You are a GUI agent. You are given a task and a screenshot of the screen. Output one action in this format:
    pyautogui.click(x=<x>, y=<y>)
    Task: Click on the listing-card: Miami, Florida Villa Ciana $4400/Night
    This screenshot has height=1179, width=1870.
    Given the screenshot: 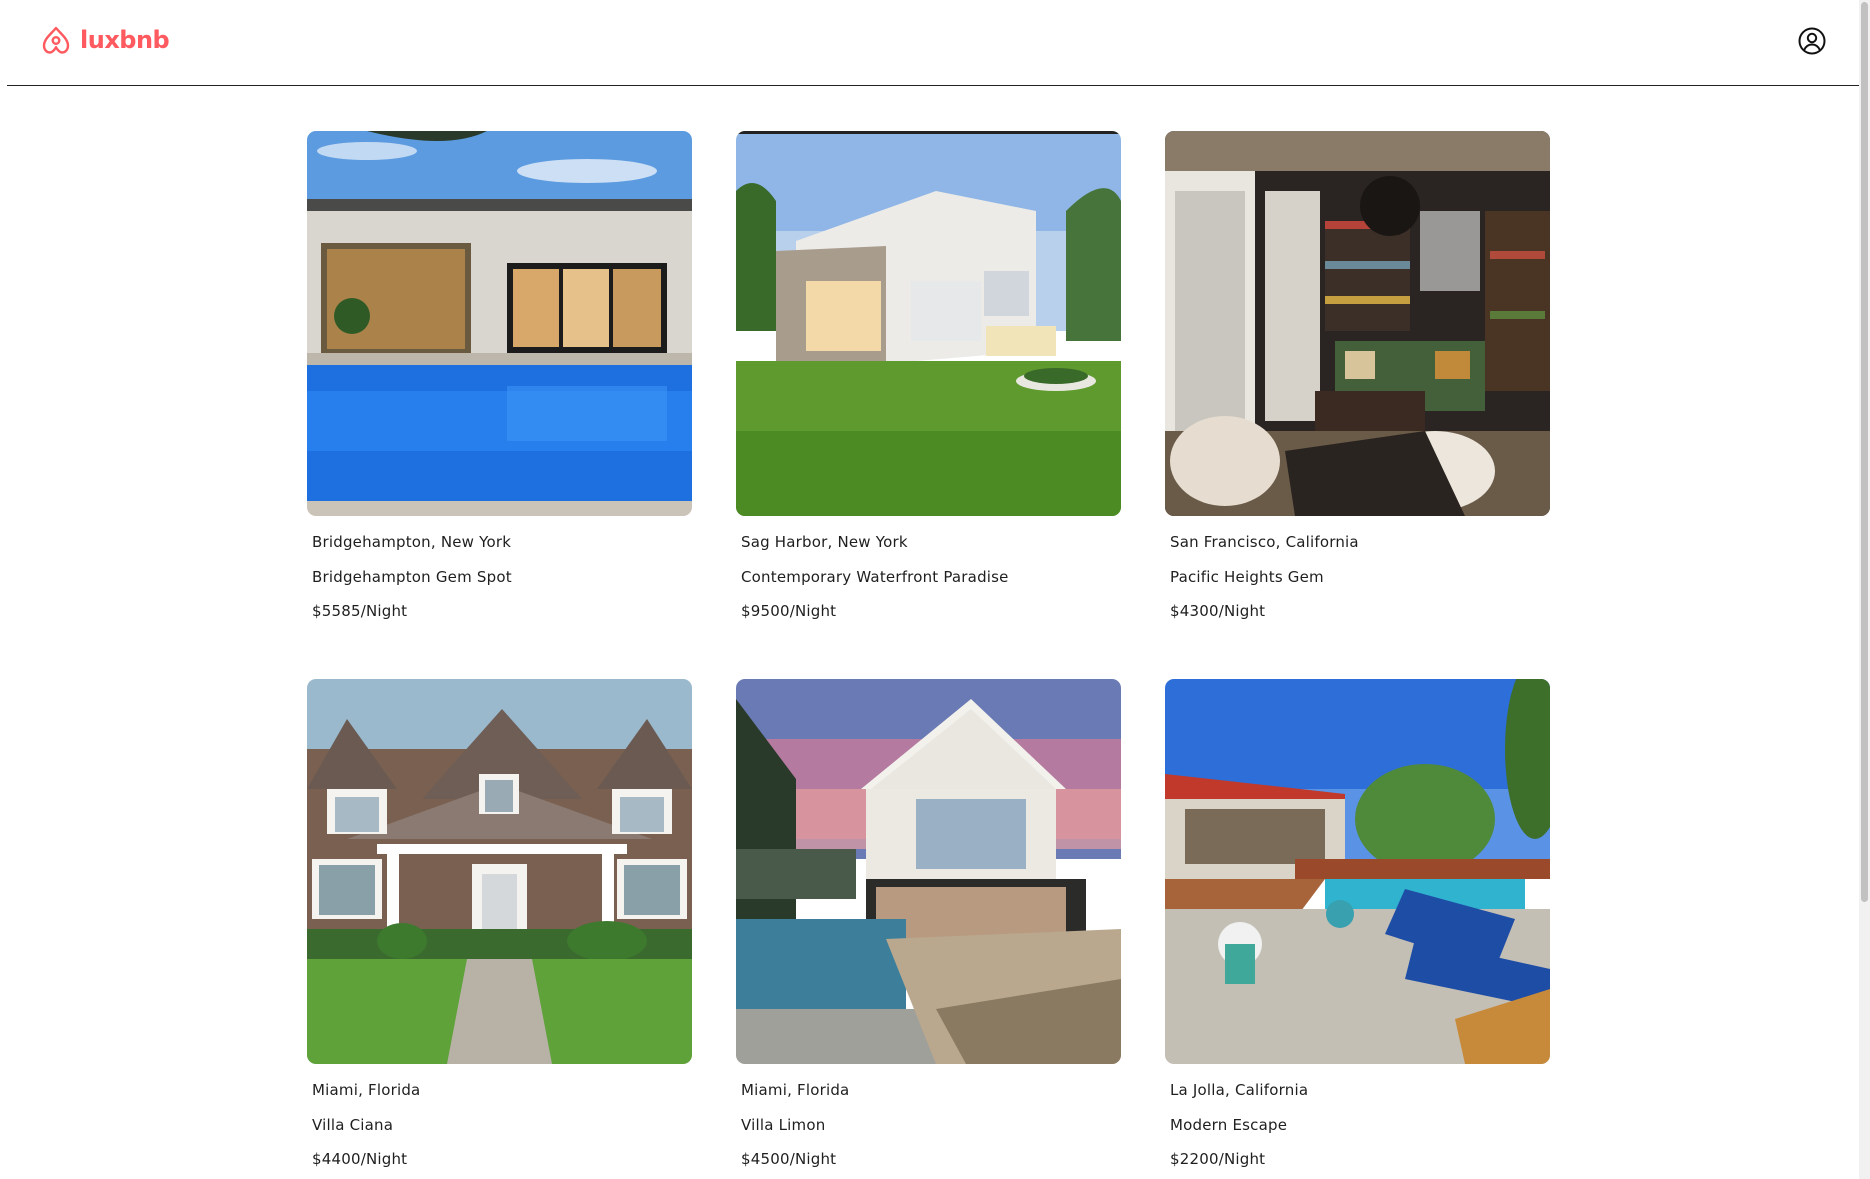 What is the action you would take?
    pyautogui.click(x=499, y=929)
    